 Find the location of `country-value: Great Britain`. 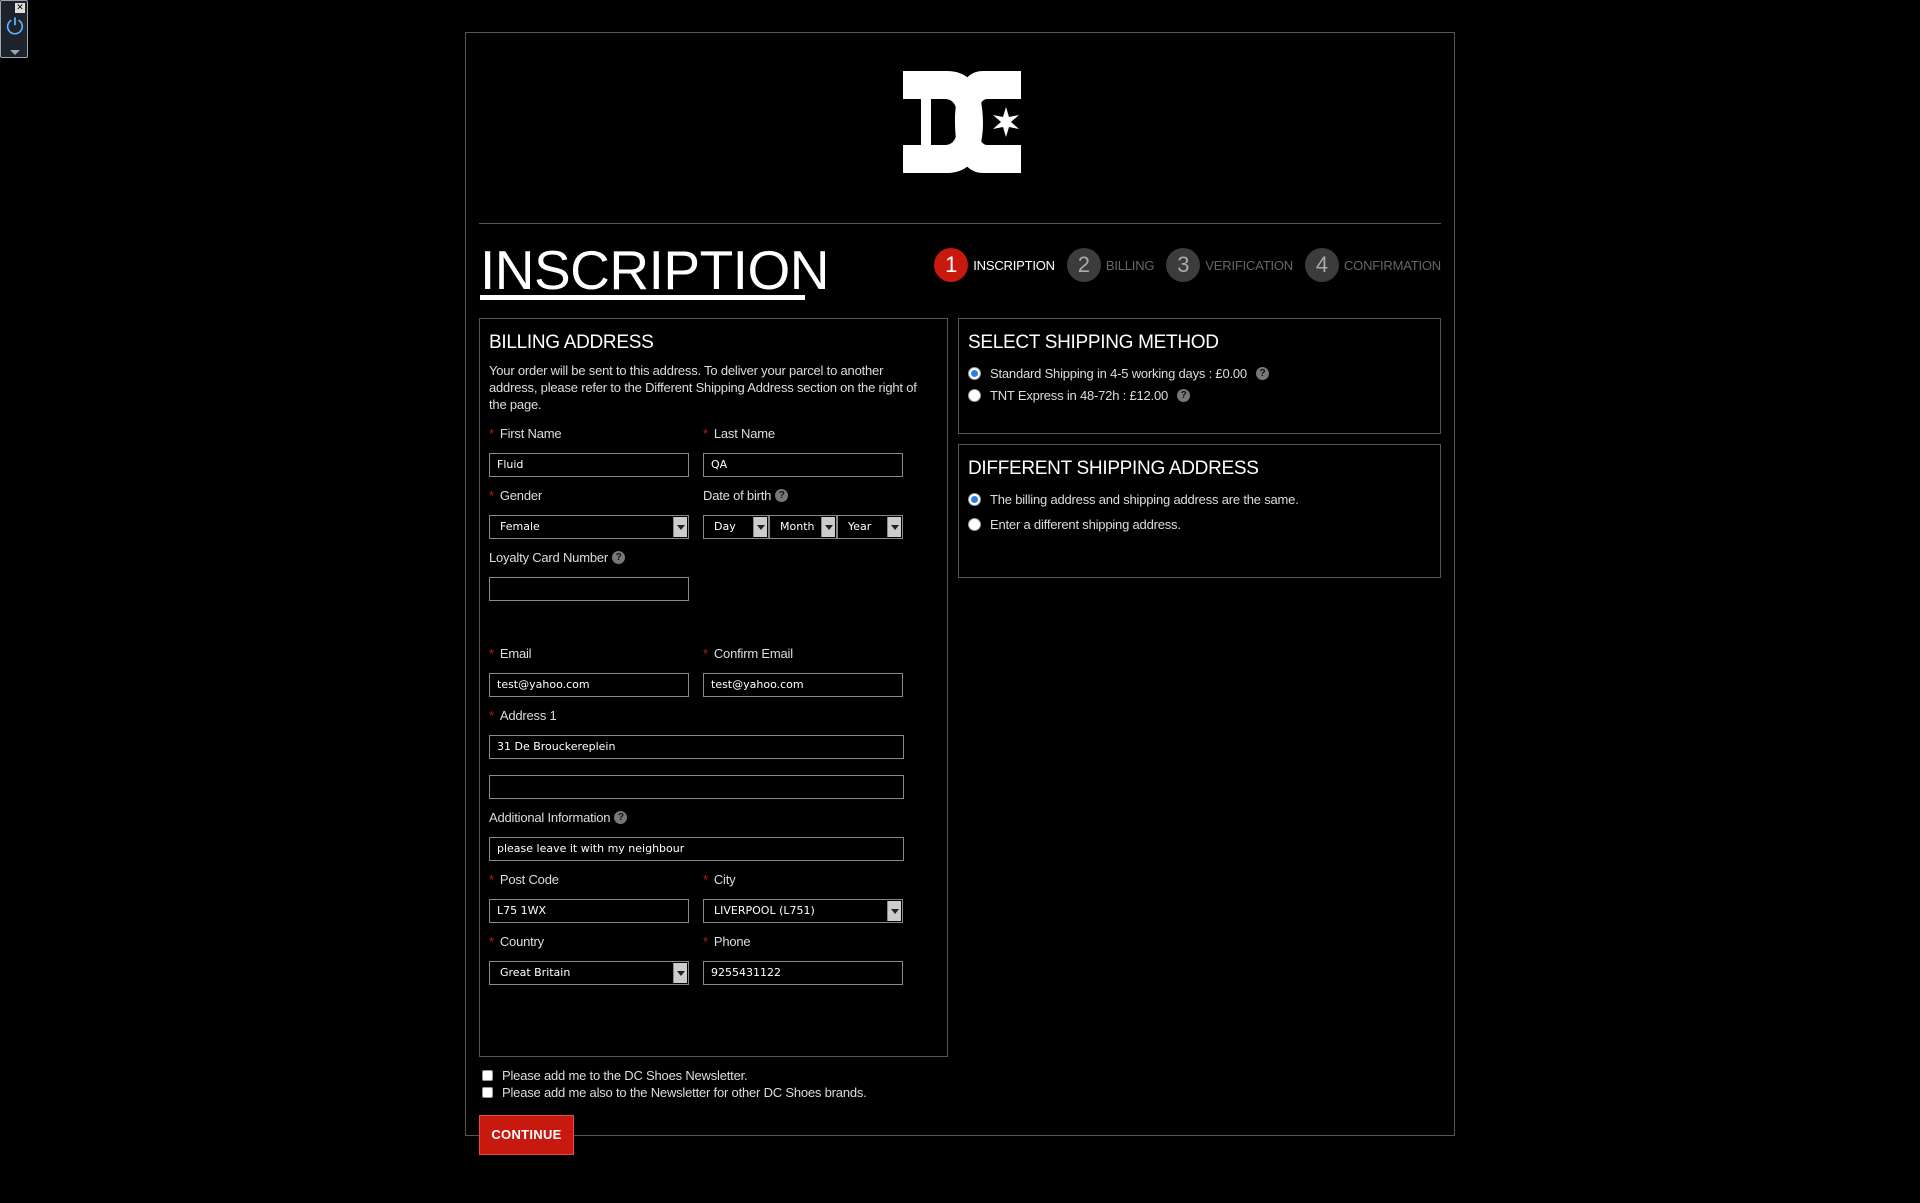

country-value: Great Britain is located at coordinates (535, 972).